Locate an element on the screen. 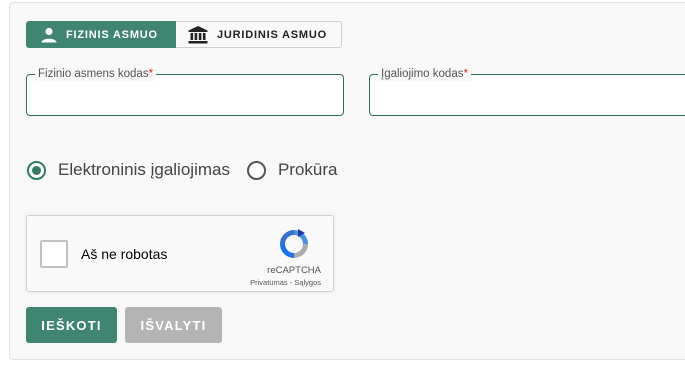  recaptcha-logo-icon is located at coordinates (294, 243).